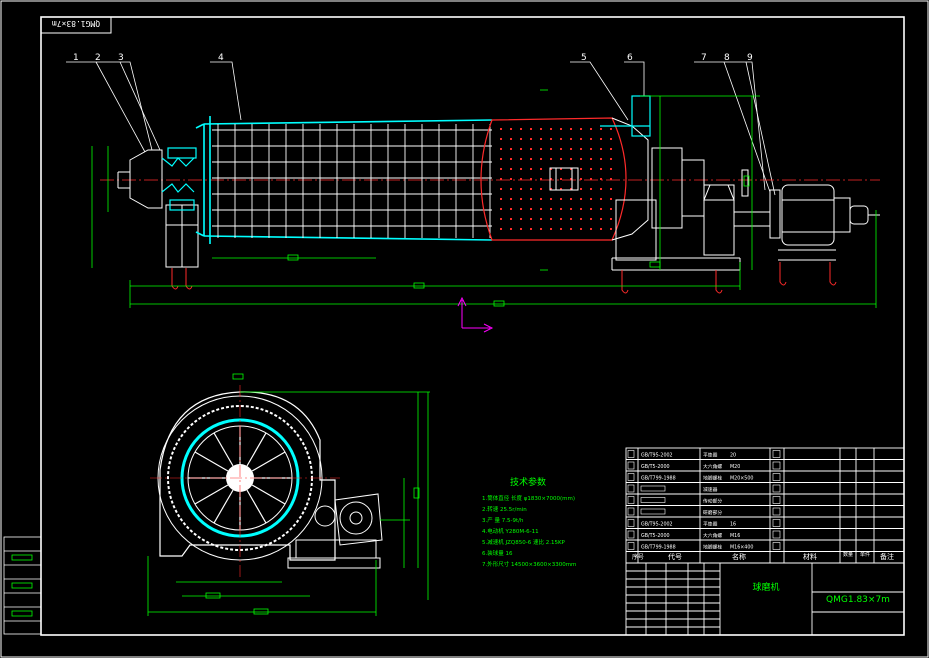  What do you see at coordinates (221, 58) in the screenshot?
I see `balloon-4: 4` at bounding box center [221, 58].